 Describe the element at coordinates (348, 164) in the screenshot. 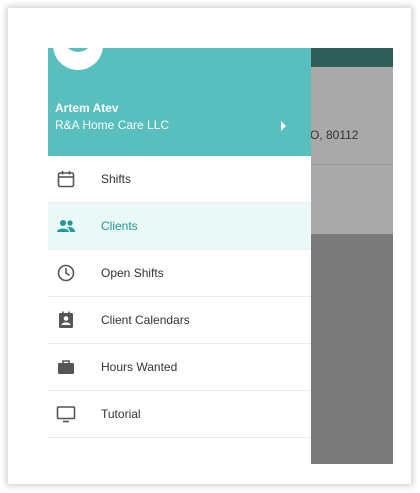

I see `divider` at that location.